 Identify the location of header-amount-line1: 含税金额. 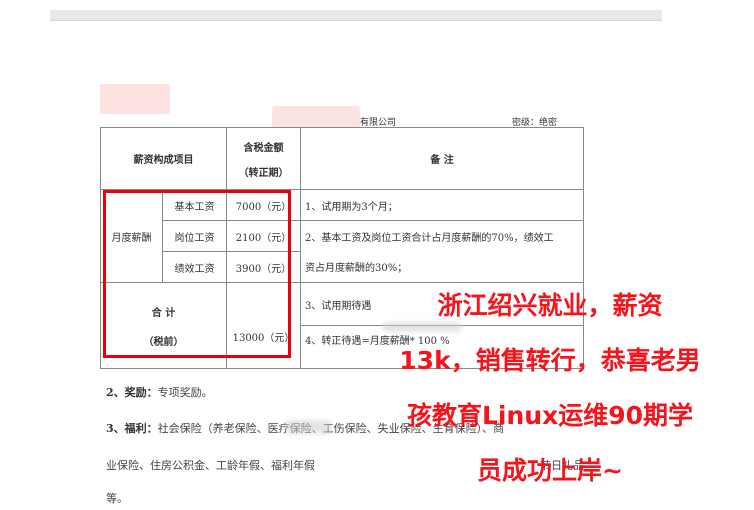
(263, 148).